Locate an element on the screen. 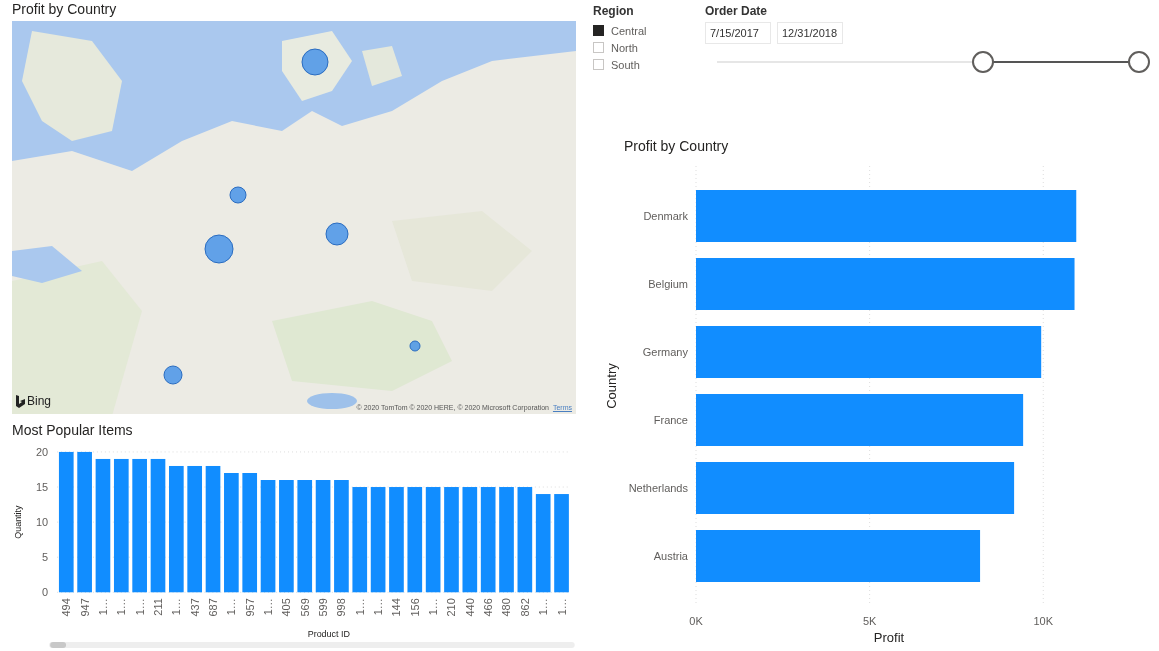  scrollbar is located at coordinates (312, 645).